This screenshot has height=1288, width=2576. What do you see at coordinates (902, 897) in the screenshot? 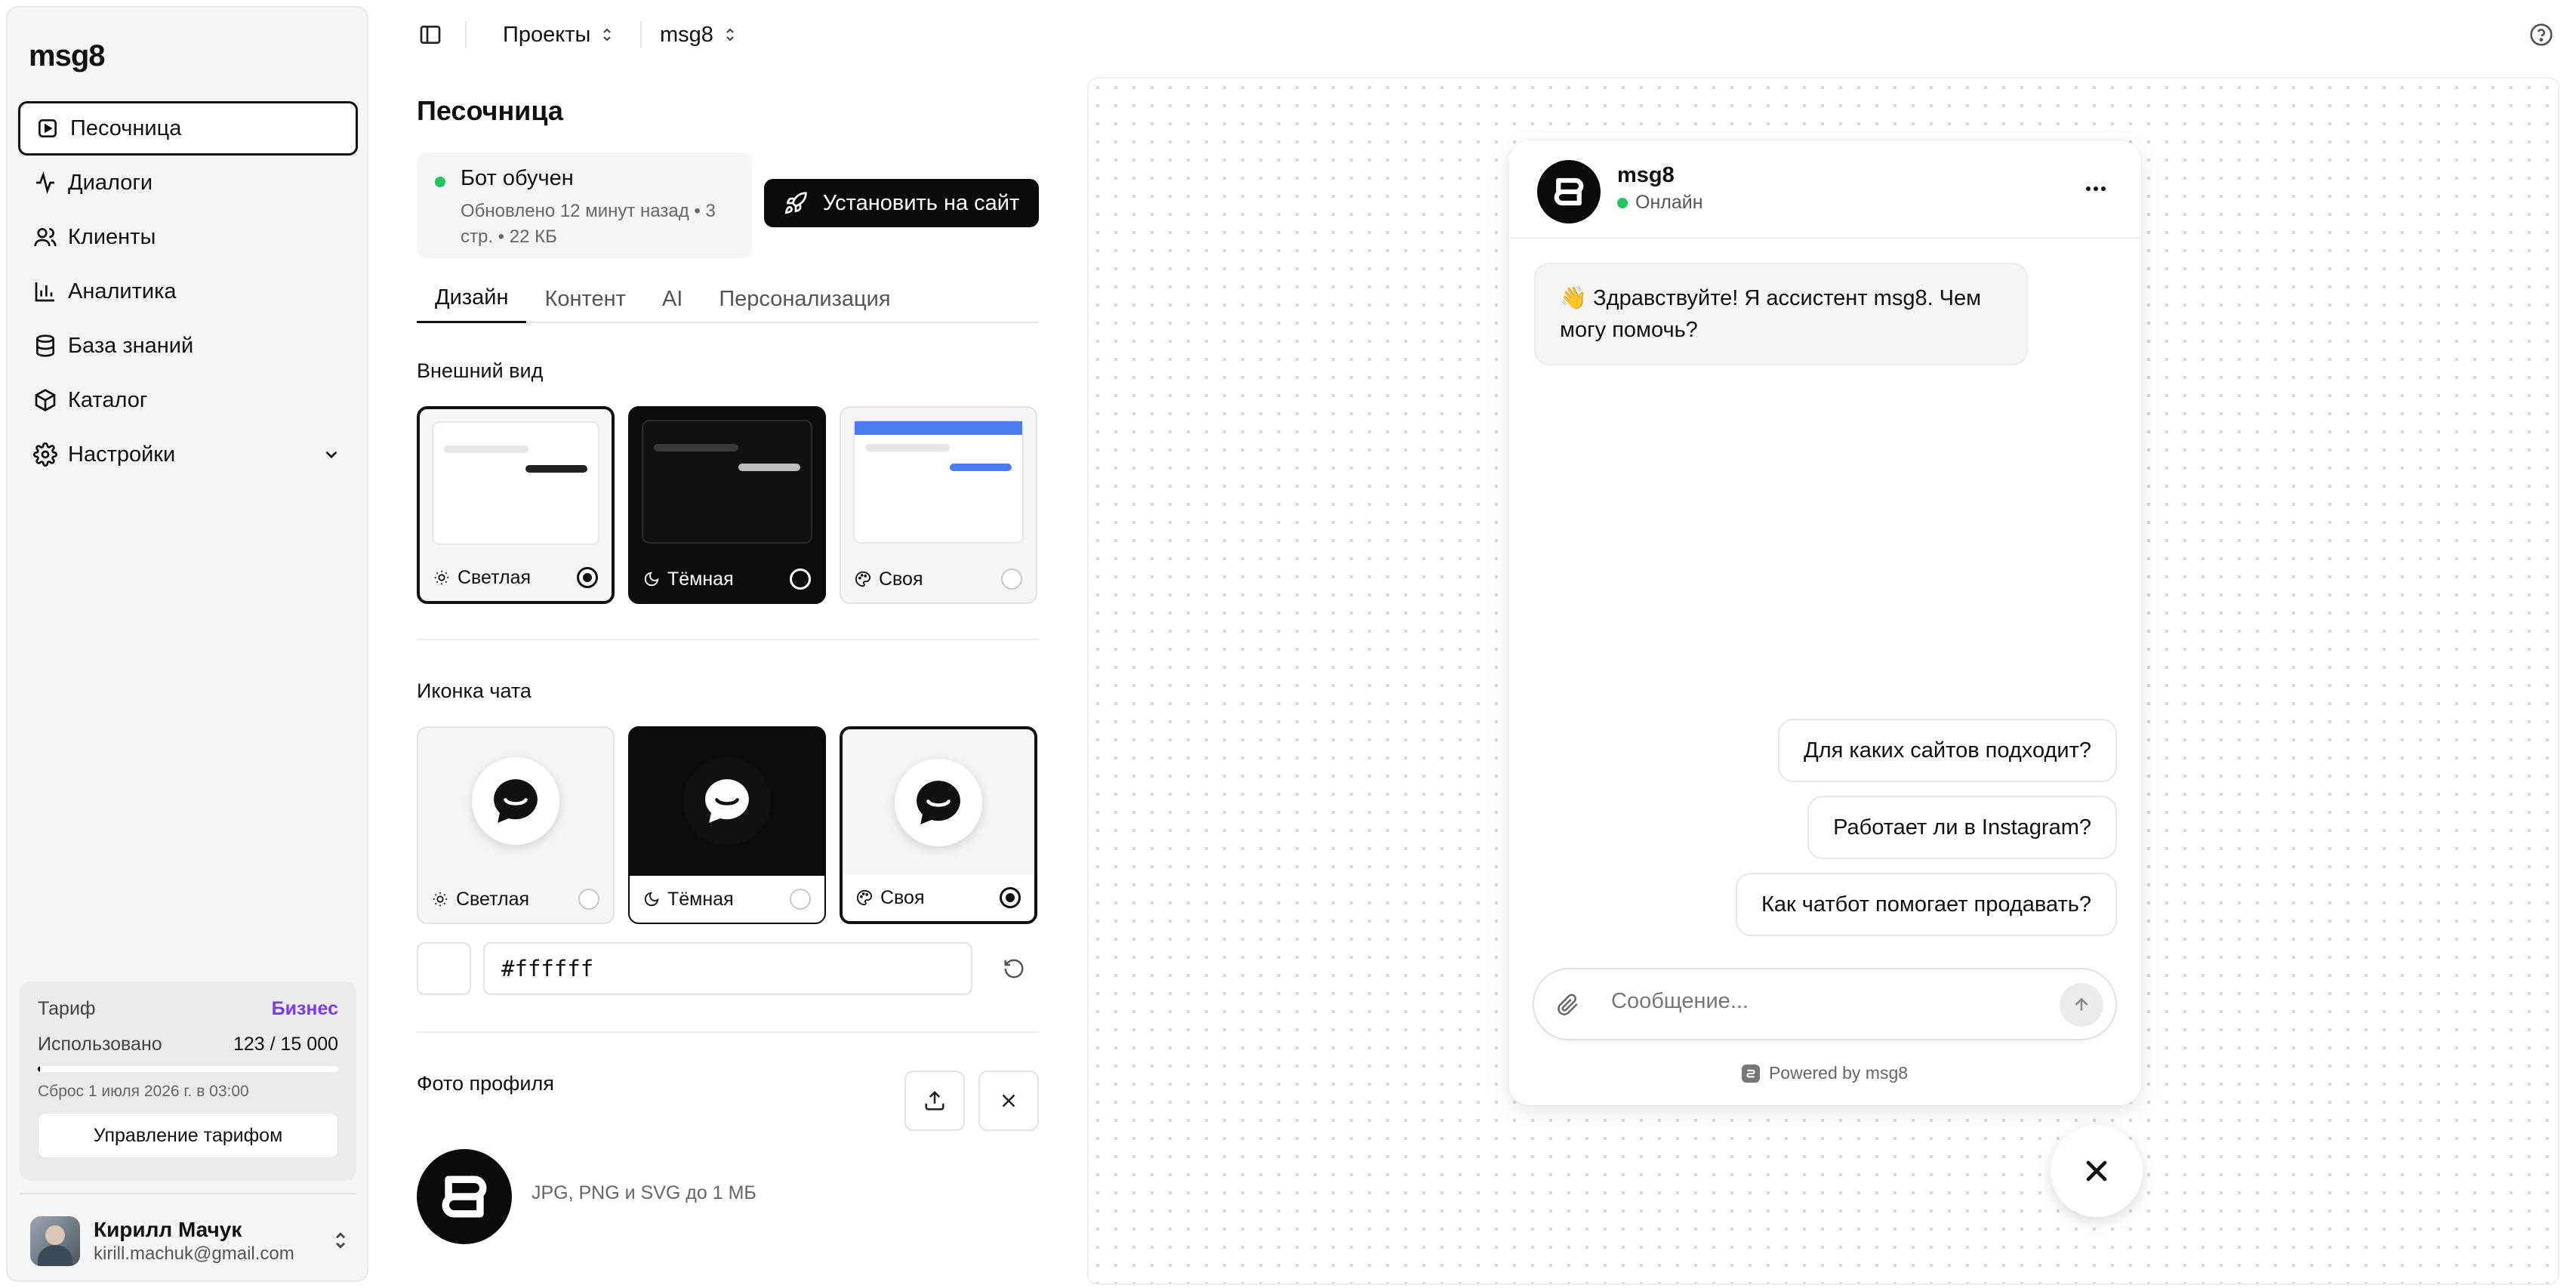
I see `chat-icon-option-label: Своя` at bounding box center [902, 897].